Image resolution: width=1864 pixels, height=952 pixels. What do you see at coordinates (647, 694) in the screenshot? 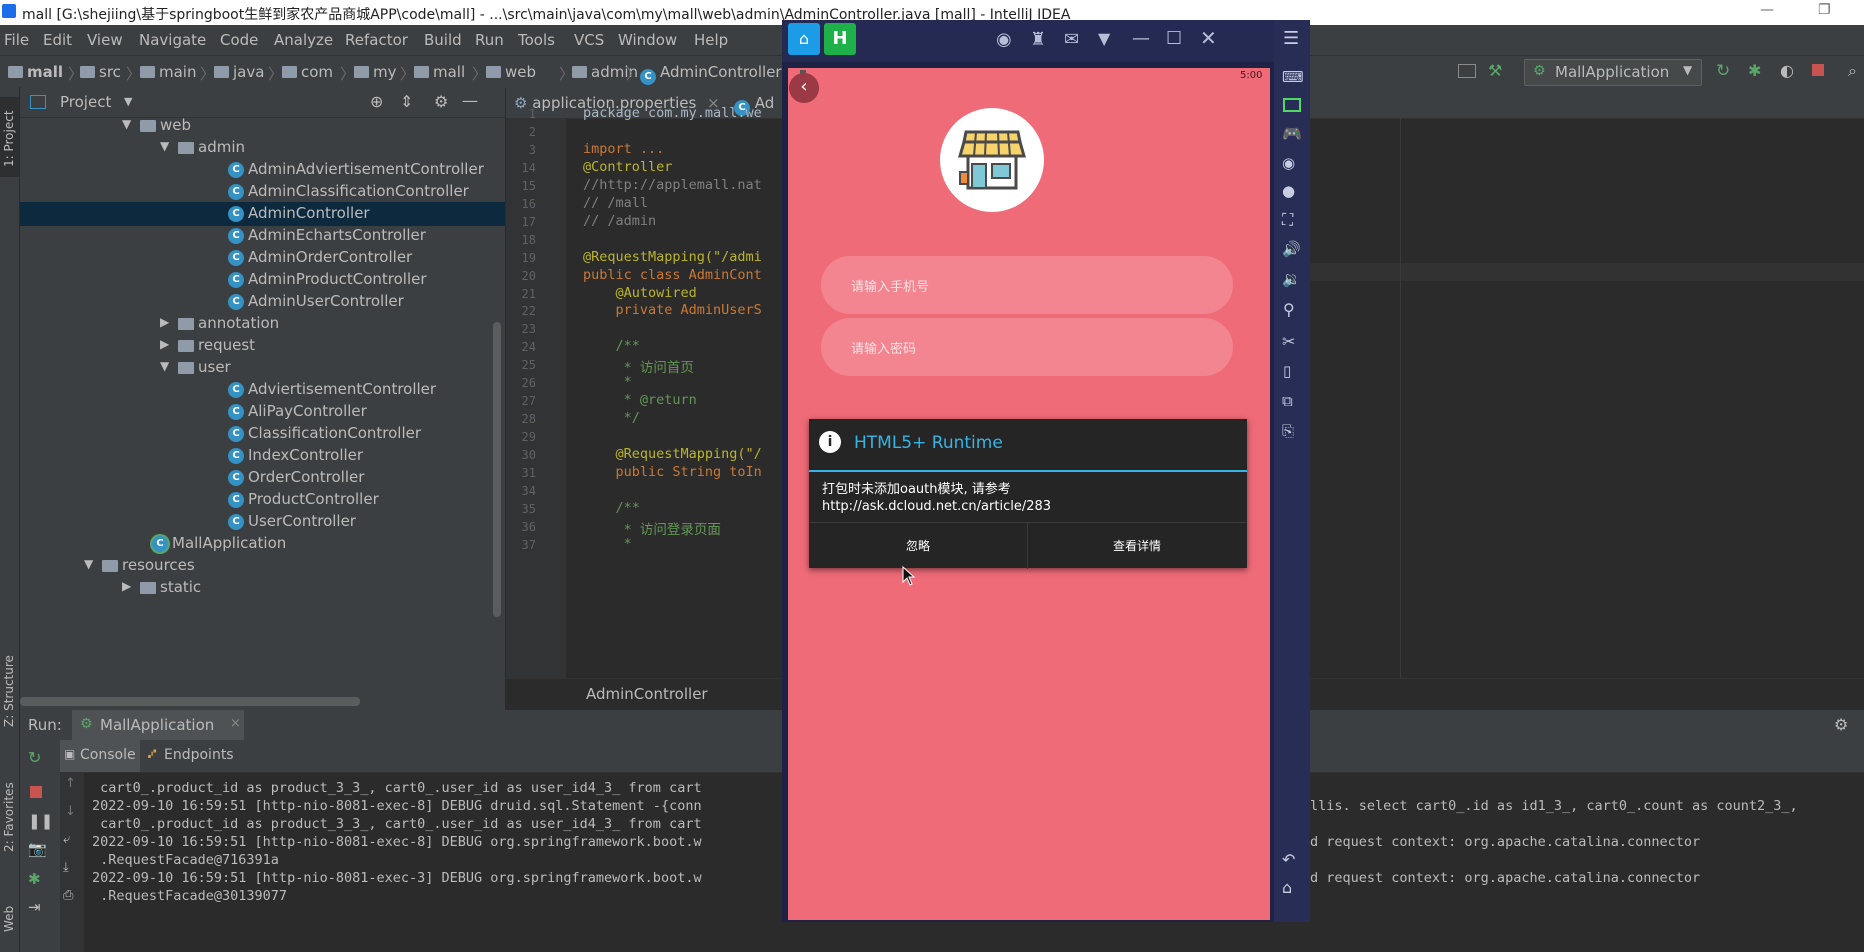
I see `editor-footer-class: AdminController` at bounding box center [647, 694].